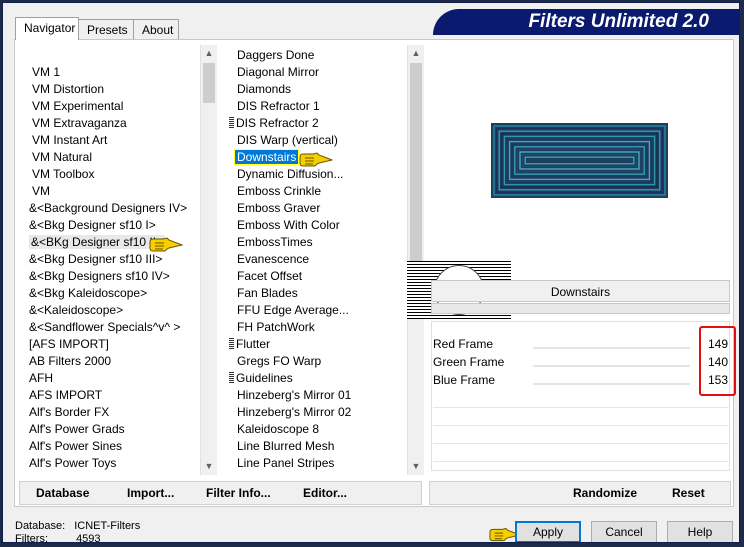 This screenshot has height=547, width=744. Describe the element at coordinates (605, 493) in the screenshot. I see `randomize-button: Randomize` at that location.